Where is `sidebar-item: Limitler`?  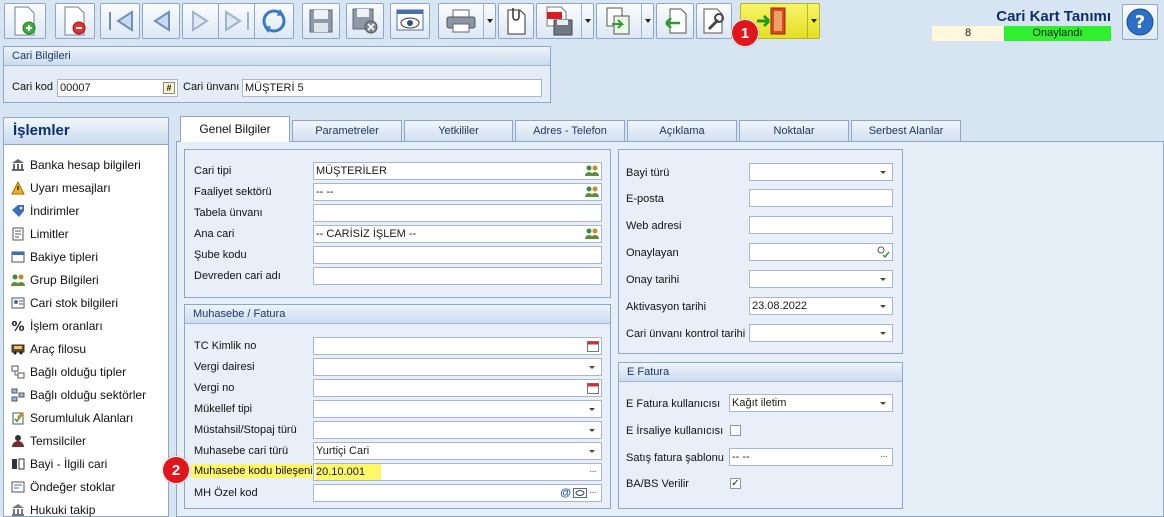
sidebar-item: Limitler is located at coordinates (39, 234).